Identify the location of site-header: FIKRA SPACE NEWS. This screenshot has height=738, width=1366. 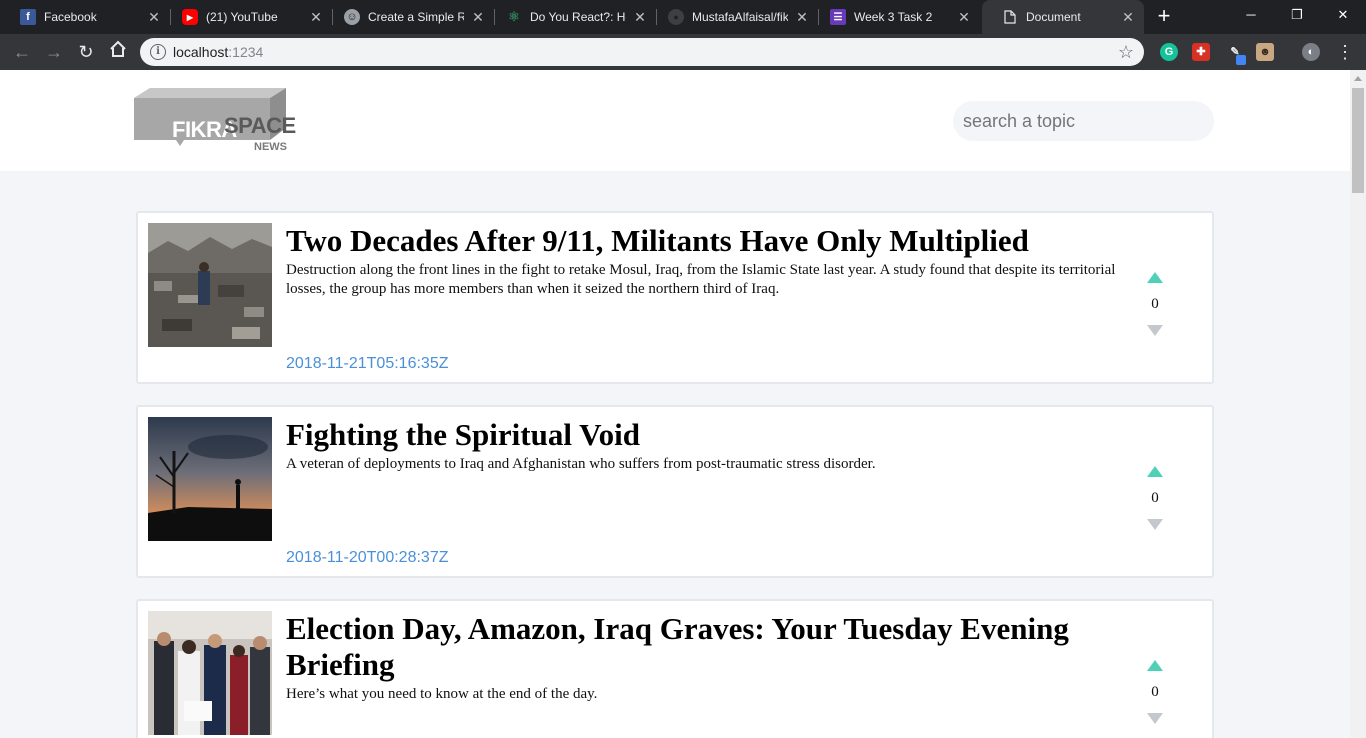
(675, 120).